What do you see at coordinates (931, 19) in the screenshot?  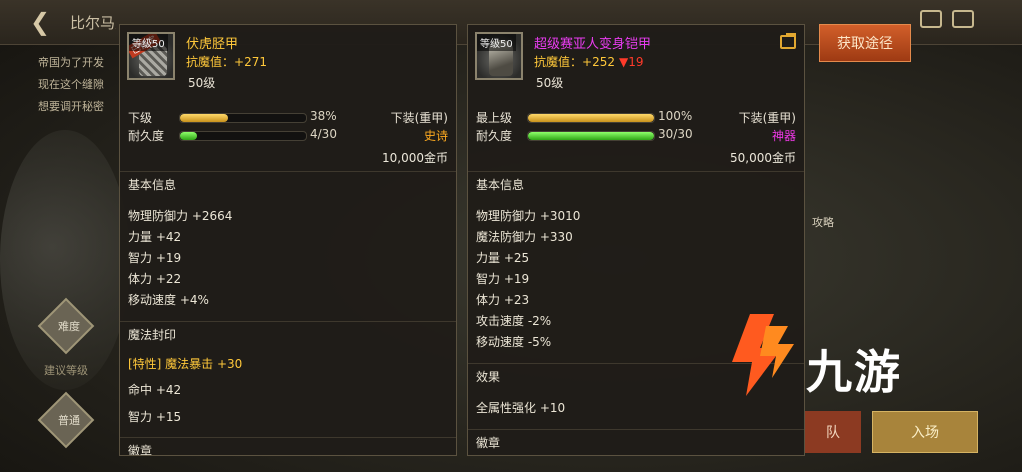 I see `mail-icon` at bounding box center [931, 19].